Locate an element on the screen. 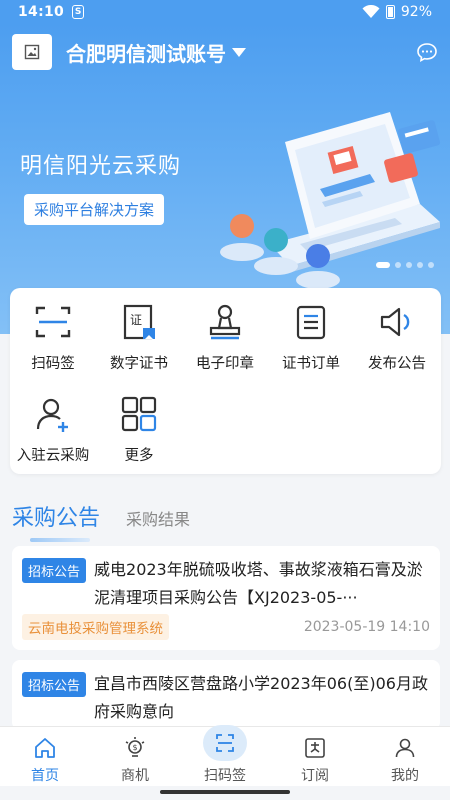 Image resolution: width=450 pixels, height=800 pixels. notice-date: 2023-05-19 14:10 is located at coordinates (366, 627).